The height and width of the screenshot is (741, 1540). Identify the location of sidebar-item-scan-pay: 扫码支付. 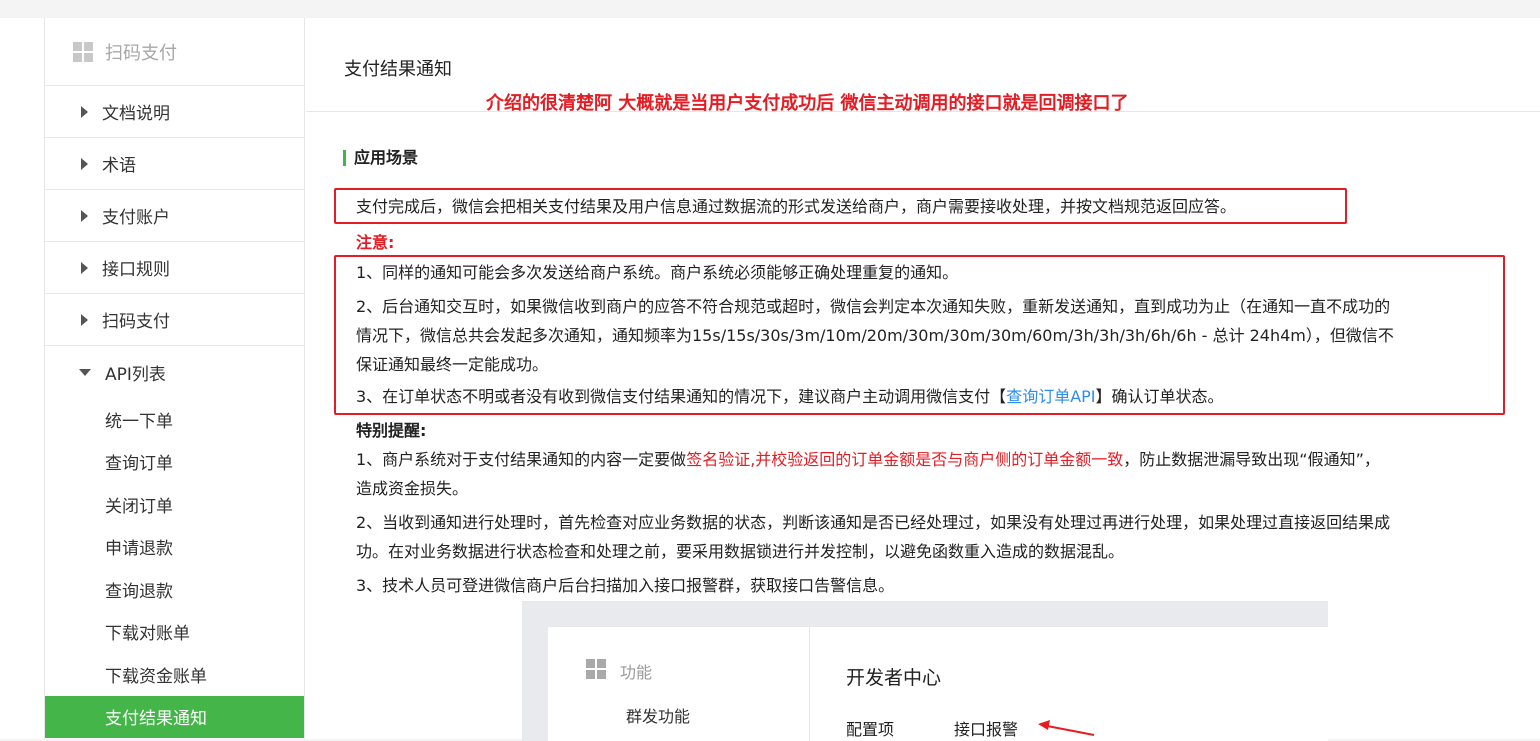
(174, 320).